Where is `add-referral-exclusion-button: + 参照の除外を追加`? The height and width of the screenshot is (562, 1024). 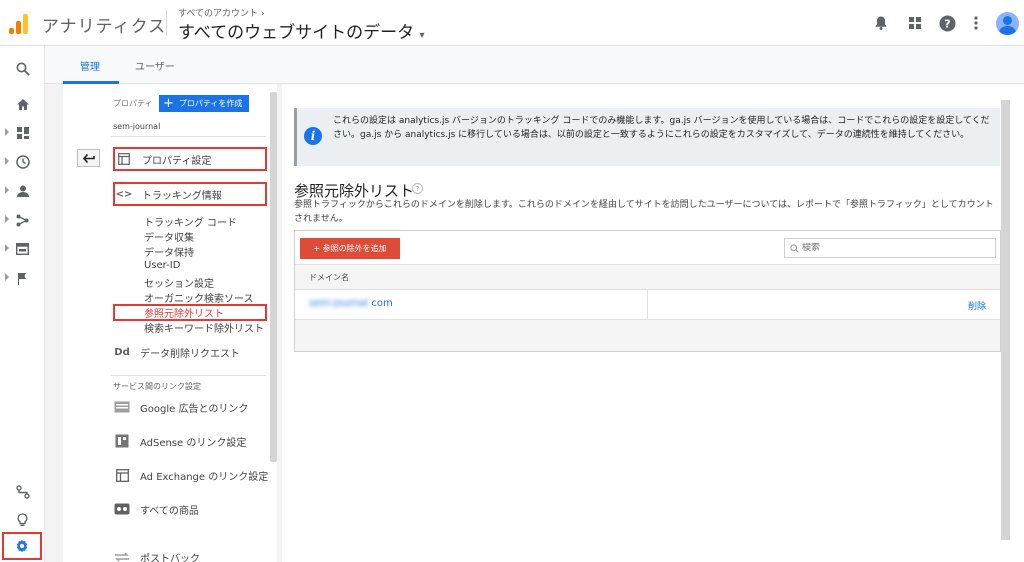 add-referral-exclusion-button: + 参照の除外を追加 is located at coordinates (350, 248).